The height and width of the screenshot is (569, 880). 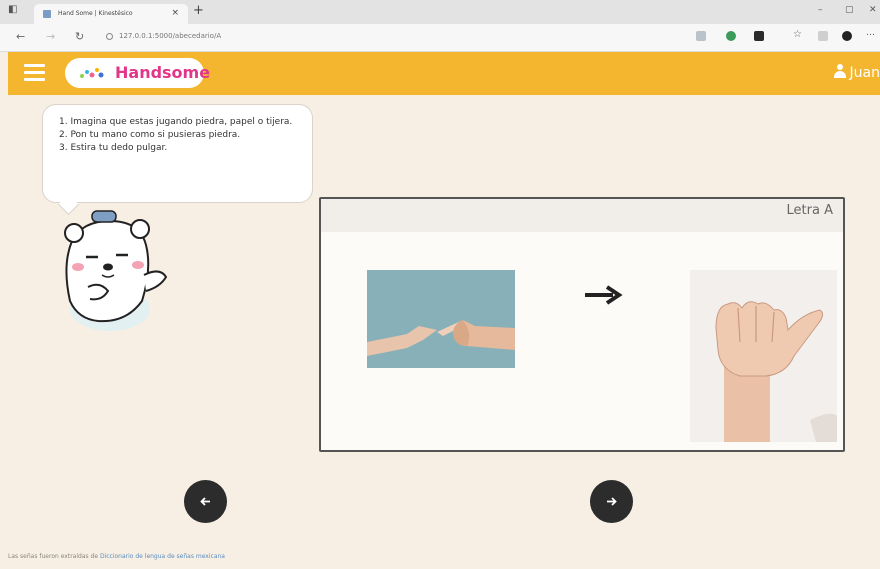 What do you see at coordinates (198, 10) in the screenshot?
I see `new-tab-icon: +` at bounding box center [198, 10].